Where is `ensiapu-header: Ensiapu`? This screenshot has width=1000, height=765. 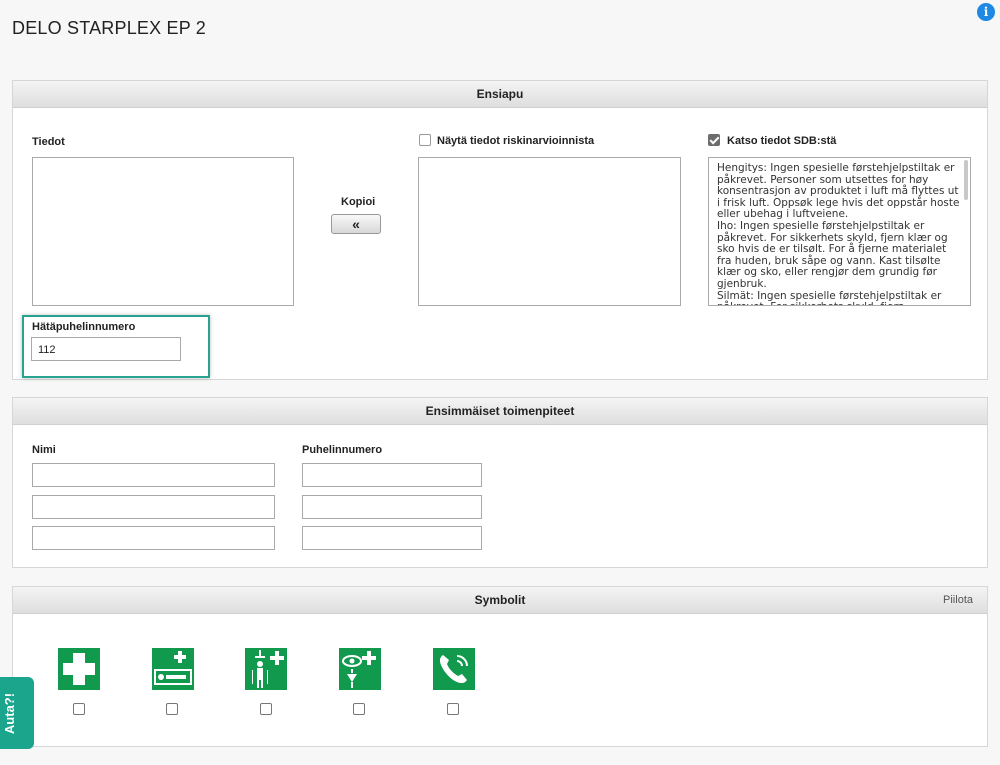
ensiapu-header: Ensiapu is located at coordinates (500, 94).